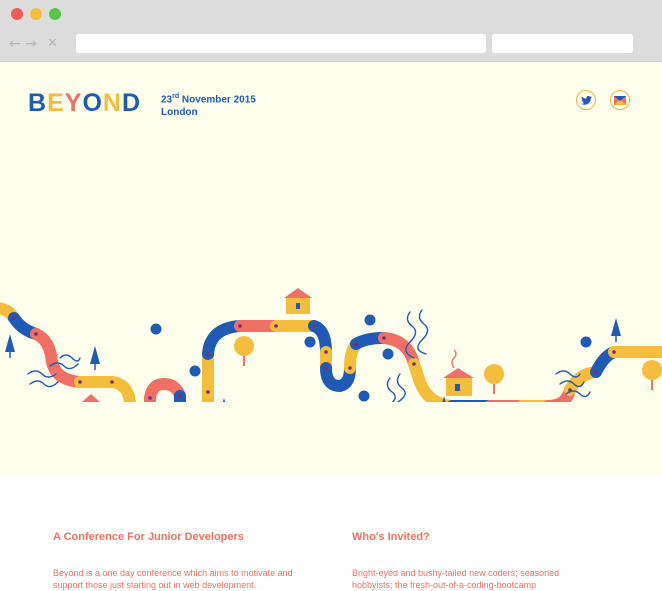 The image size is (662, 591). I want to click on logo-letter: B, so click(38, 103).